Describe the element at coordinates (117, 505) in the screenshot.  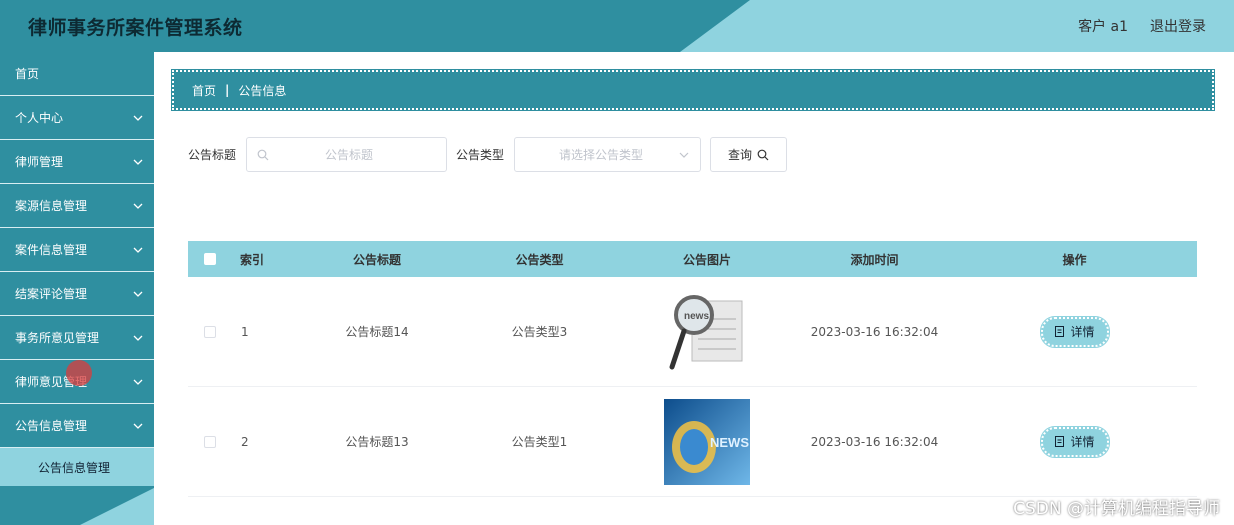
I see `sidebar-decoration` at that location.